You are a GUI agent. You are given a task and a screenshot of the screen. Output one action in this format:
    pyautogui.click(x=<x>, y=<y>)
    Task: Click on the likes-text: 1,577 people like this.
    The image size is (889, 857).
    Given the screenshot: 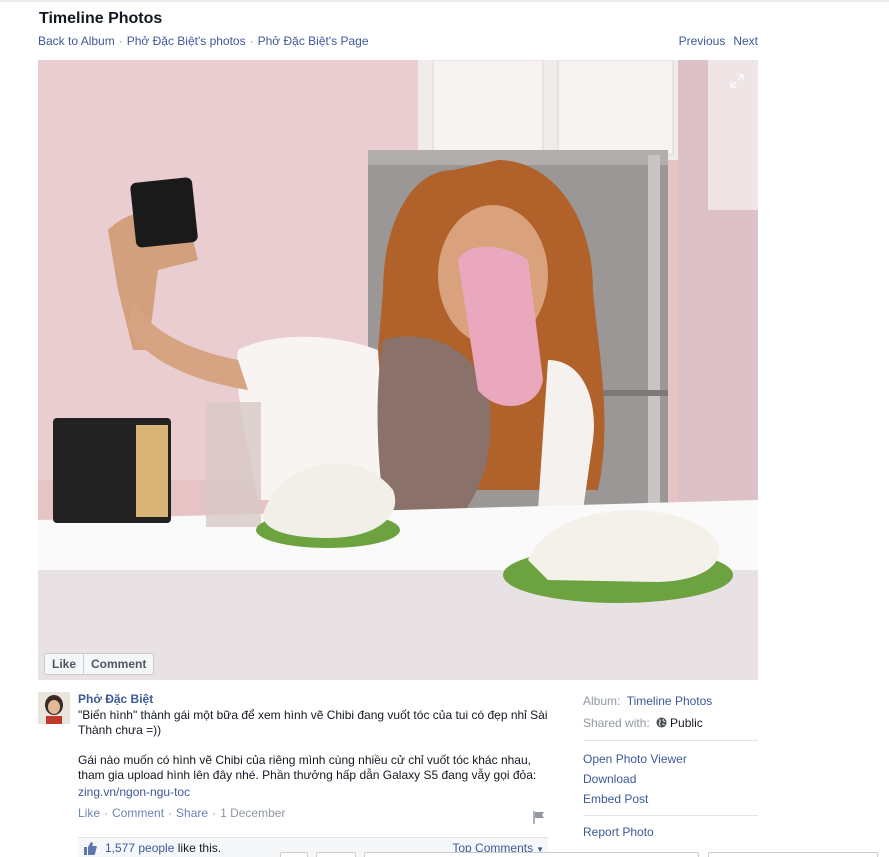 What is the action you would take?
    pyautogui.click(x=163, y=848)
    